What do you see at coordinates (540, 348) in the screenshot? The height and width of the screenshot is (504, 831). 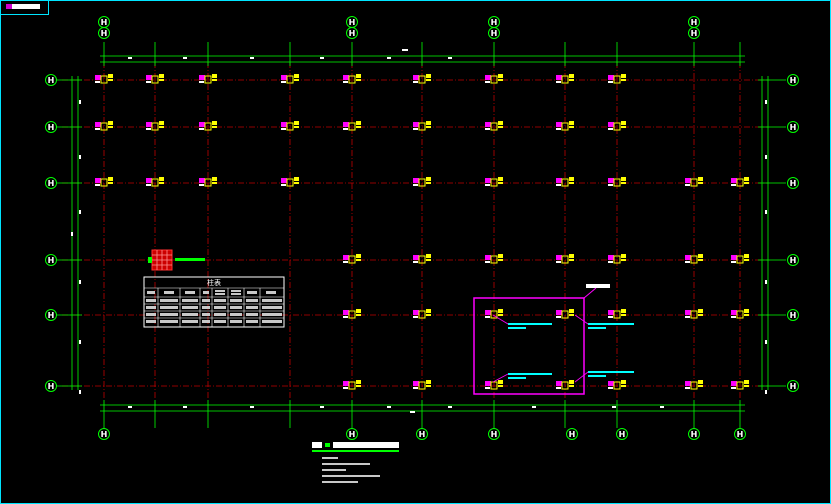 I see `highlight-pointers` at bounding box center [540, 348].